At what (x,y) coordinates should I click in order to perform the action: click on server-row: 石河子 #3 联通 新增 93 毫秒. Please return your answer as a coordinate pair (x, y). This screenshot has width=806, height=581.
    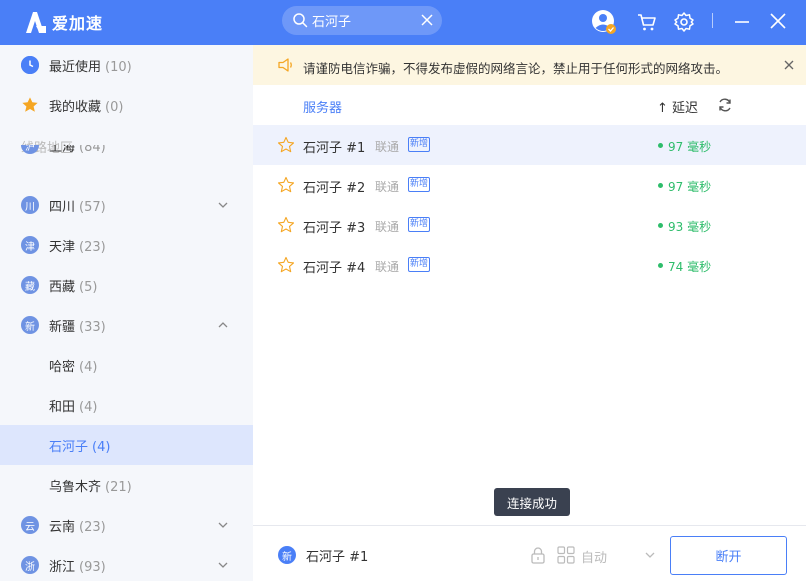
    Looking at the image, I should click on (529, 225).